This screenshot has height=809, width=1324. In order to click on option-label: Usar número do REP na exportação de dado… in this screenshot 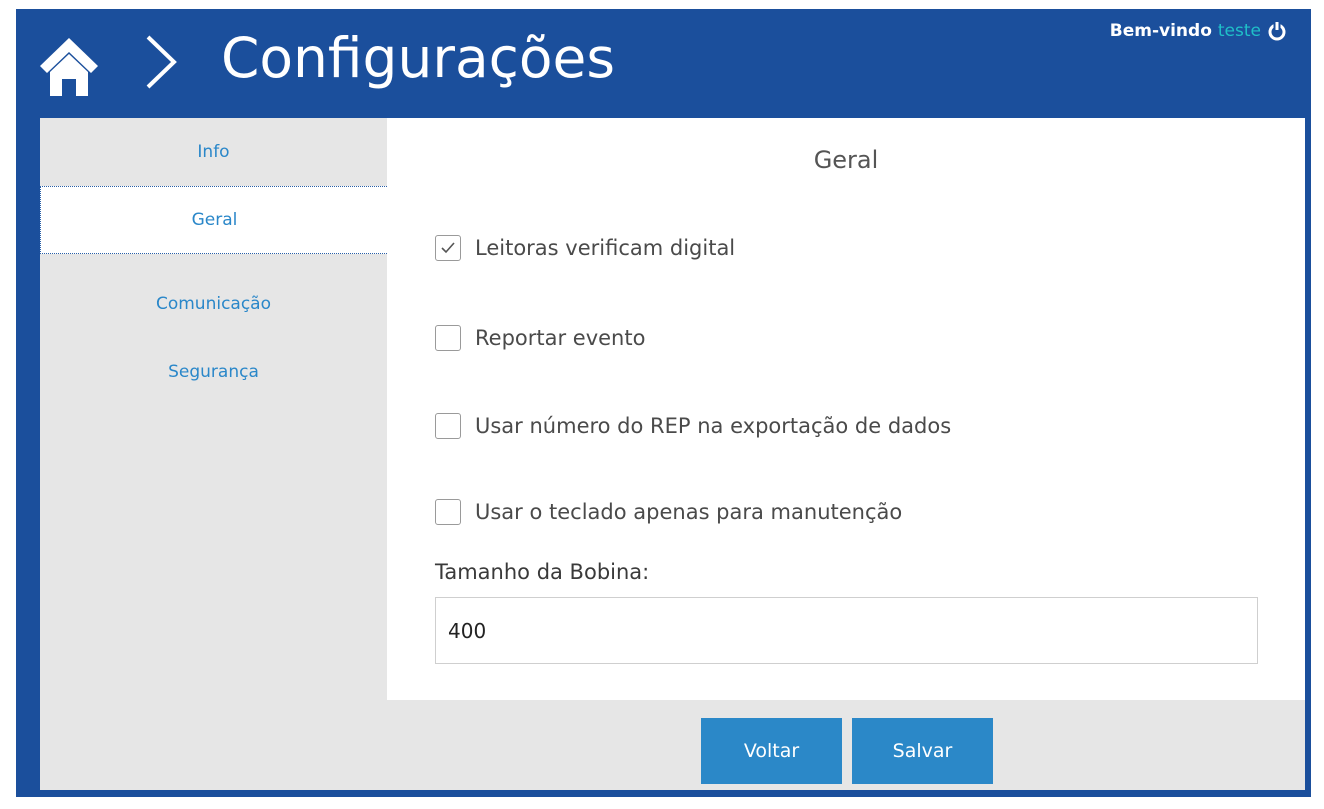, I will do `click(713, 426)`.